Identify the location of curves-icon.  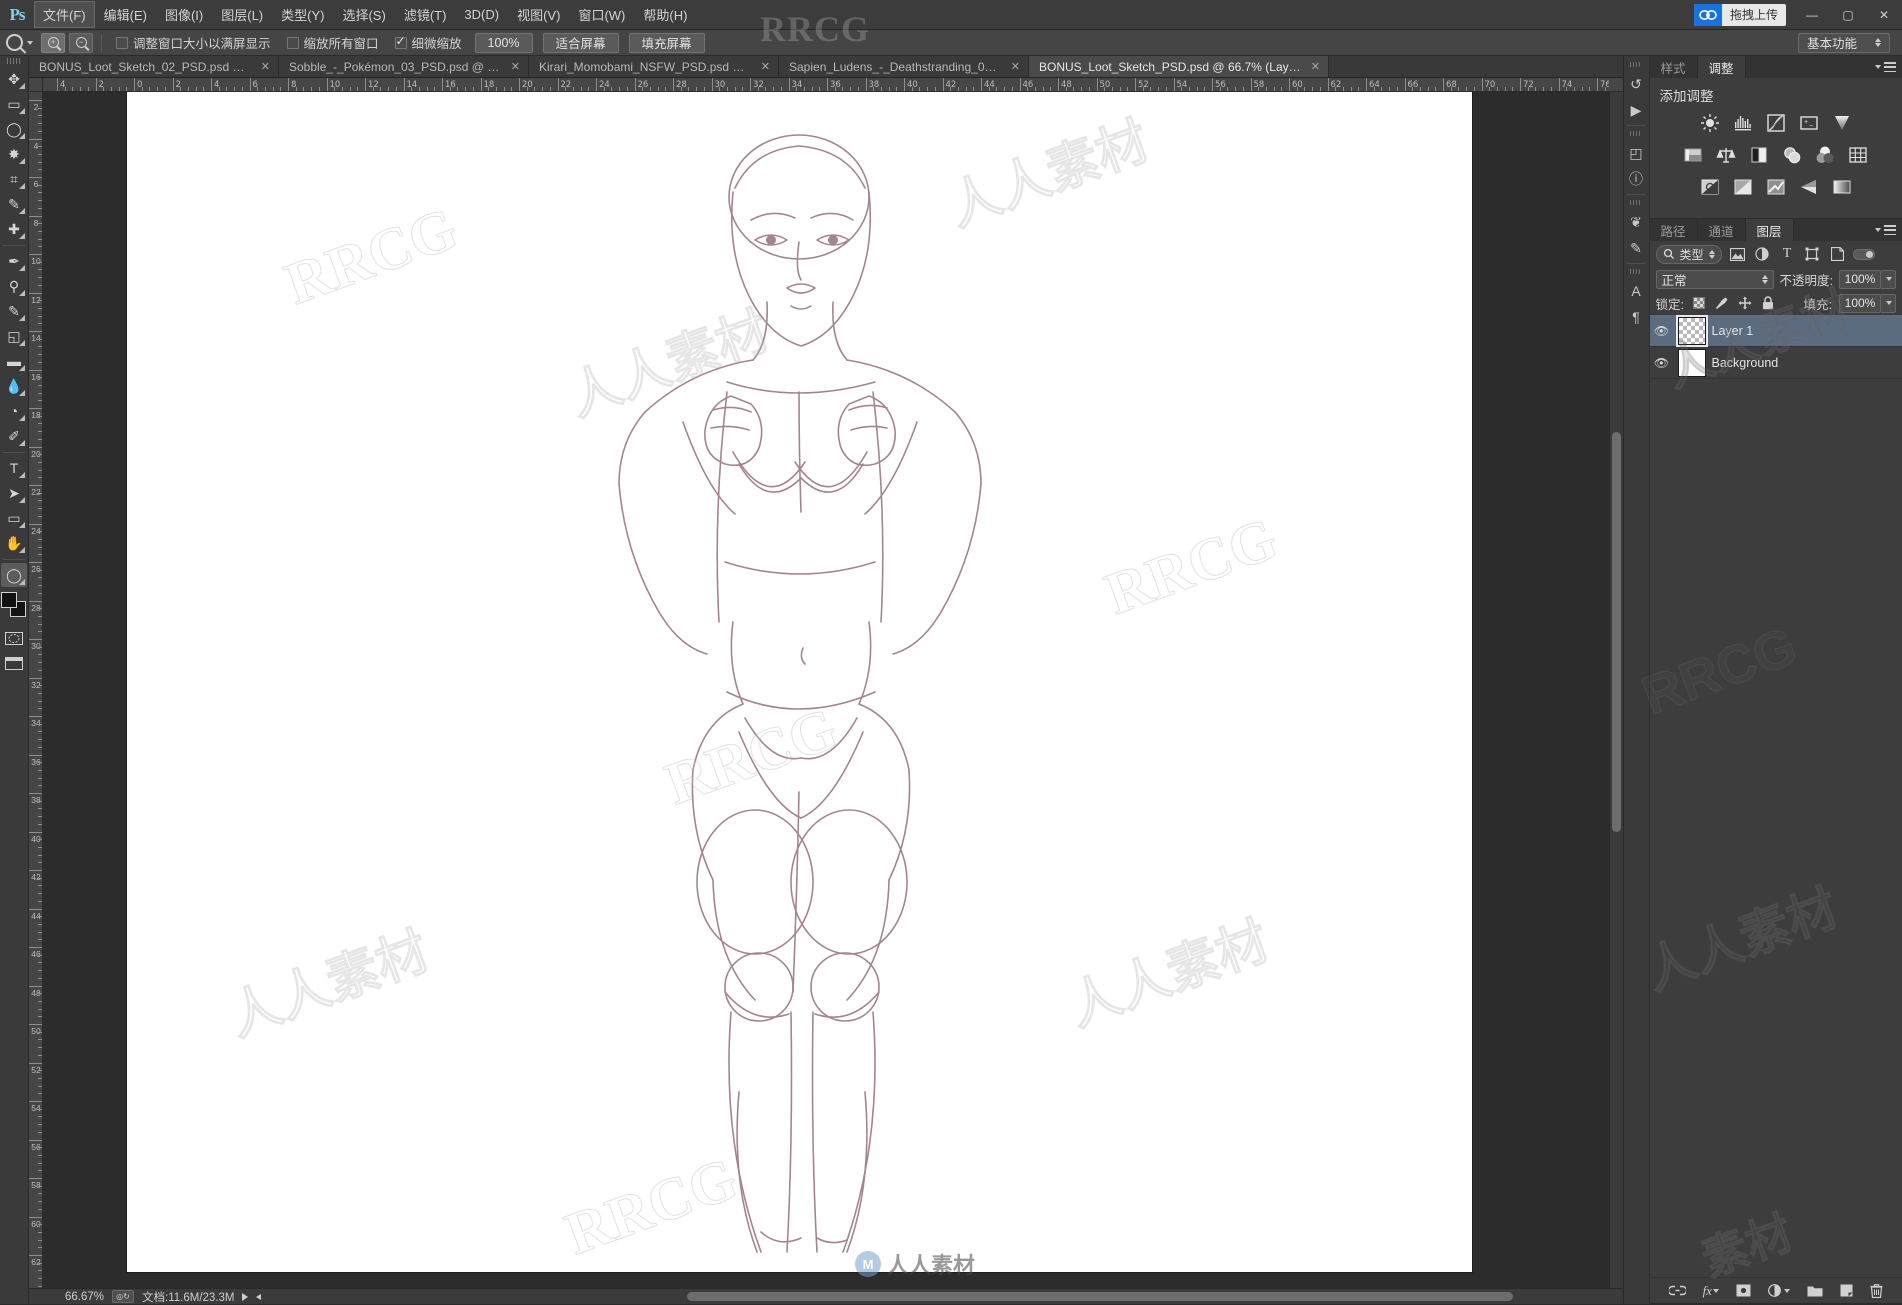
(1776, 123).